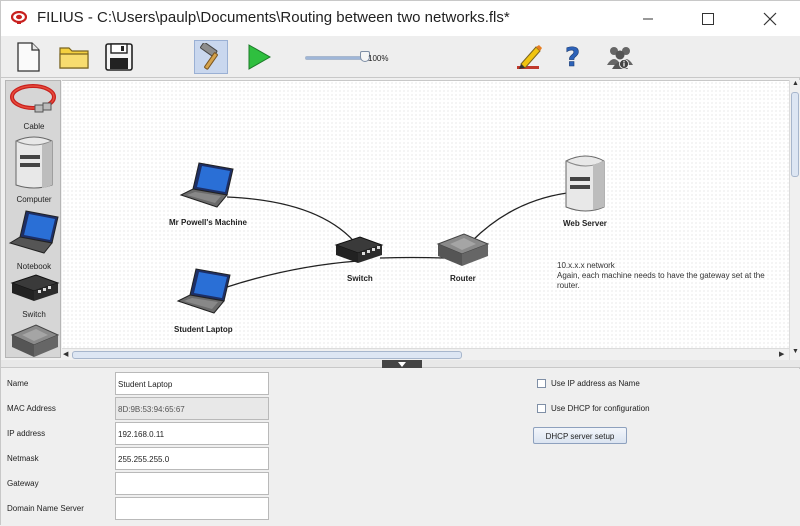 The width and height of the screenshot is (800, 526). What do you see at coordinates (203, 329) in the screenshot?
I see `label-student-laptop: Student Laptop` at bounding box center [203, 329].